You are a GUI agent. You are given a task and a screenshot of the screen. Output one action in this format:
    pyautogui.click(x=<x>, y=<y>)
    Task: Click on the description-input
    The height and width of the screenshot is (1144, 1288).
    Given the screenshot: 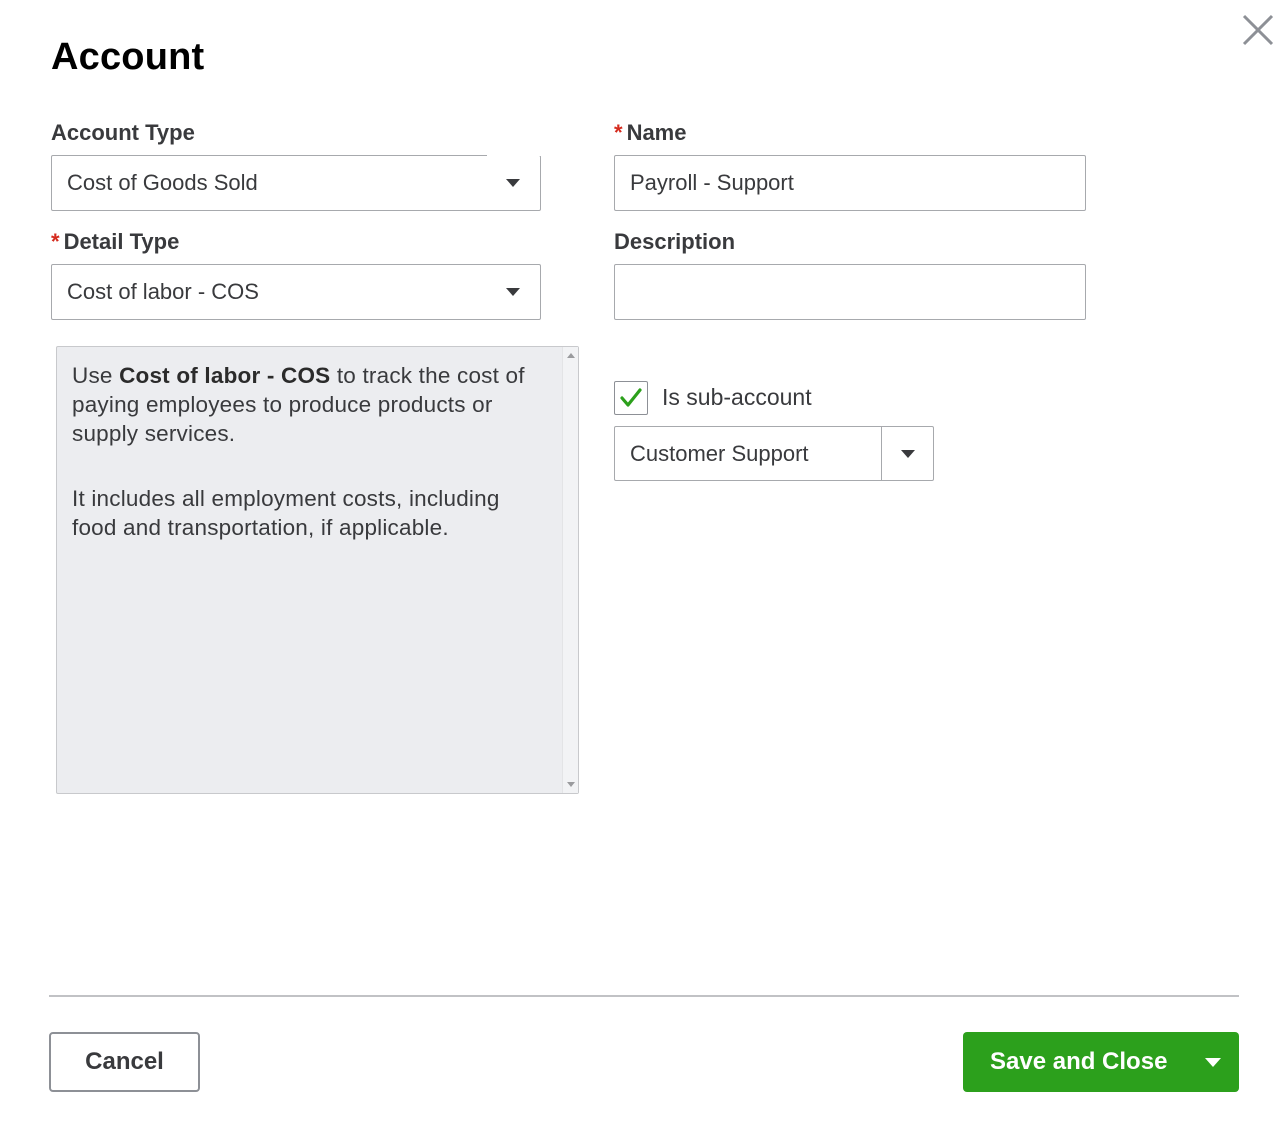 What is the action you would take?
    pyautogui.click(x=857, y=292)
    